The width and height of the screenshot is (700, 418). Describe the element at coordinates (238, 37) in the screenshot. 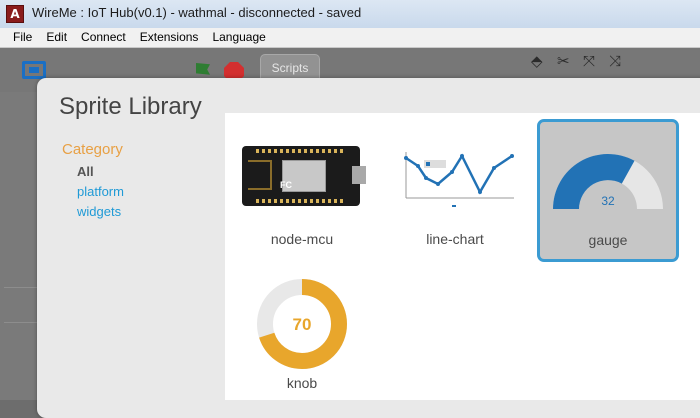

I see `menu-language: Language` at that location.